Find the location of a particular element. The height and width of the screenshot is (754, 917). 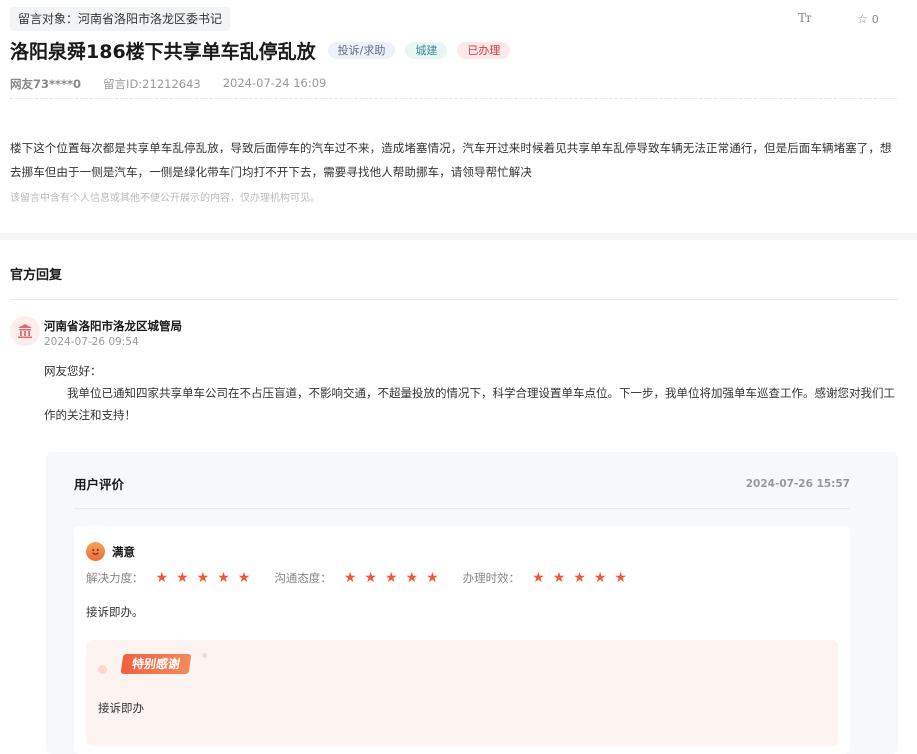

official-reply-title: 官方回复 is located at coordinates (36, 275).